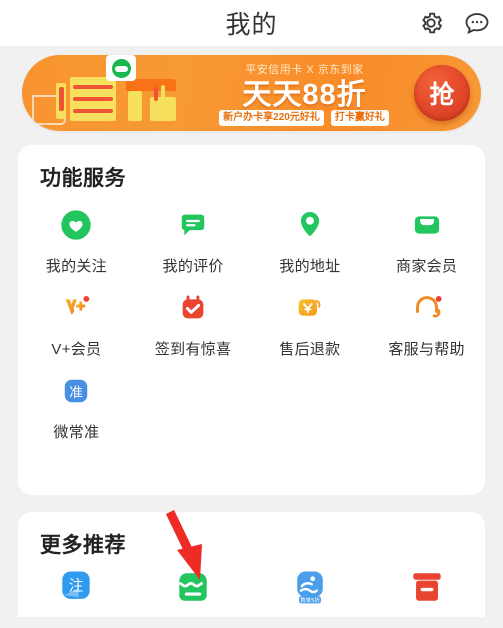 The image size is (503, 628). What do you see at coordinates (310, 225) in the screenshot?
I see `location-pin-icon` at bounding box center [310, 225].